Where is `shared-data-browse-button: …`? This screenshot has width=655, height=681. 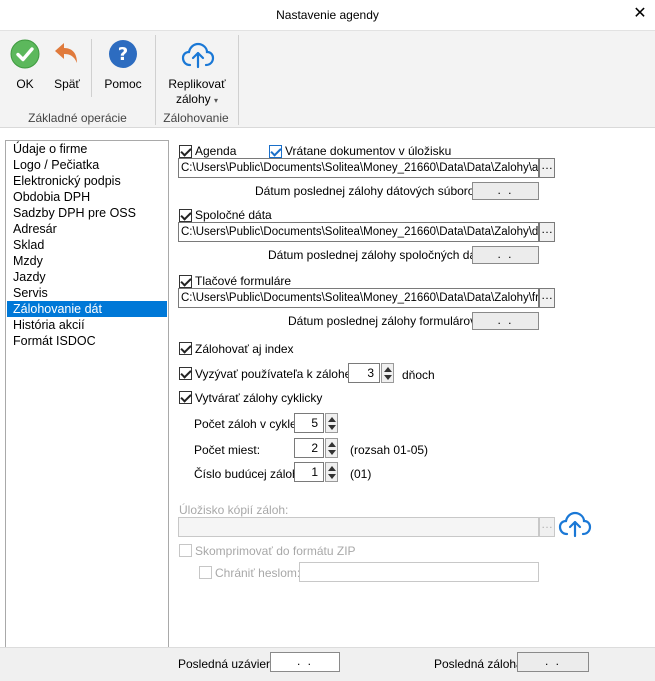 shared-data-browse-button: … is located at coordinates (547, 232).